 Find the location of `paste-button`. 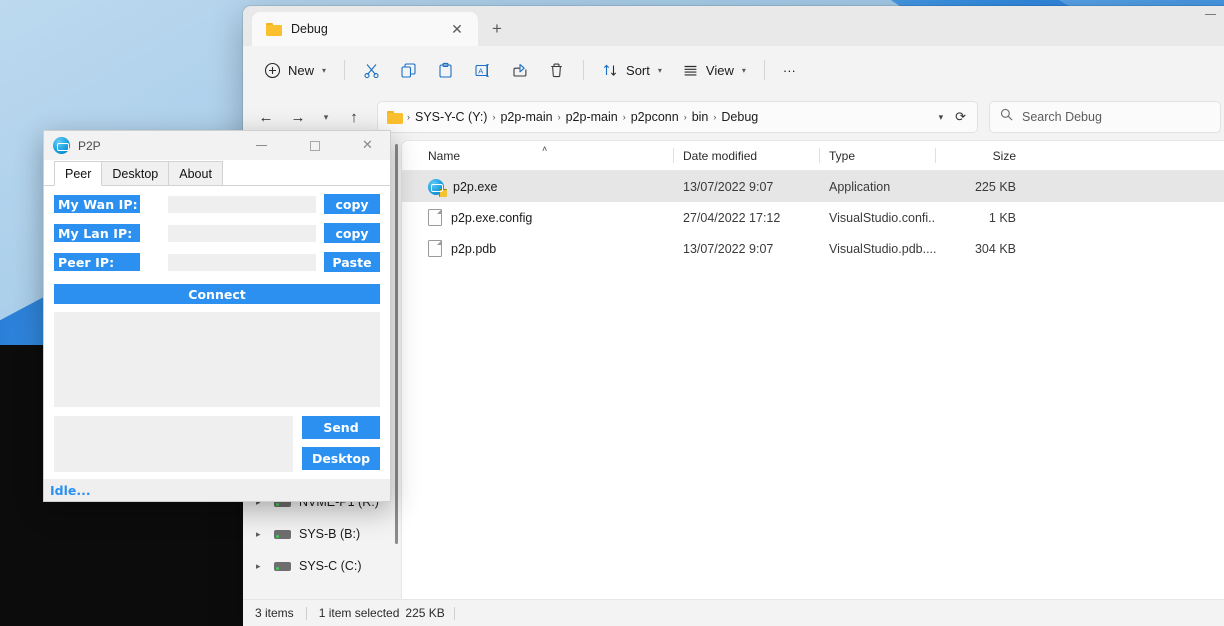

paste-button is located at coordinates (445, 70).